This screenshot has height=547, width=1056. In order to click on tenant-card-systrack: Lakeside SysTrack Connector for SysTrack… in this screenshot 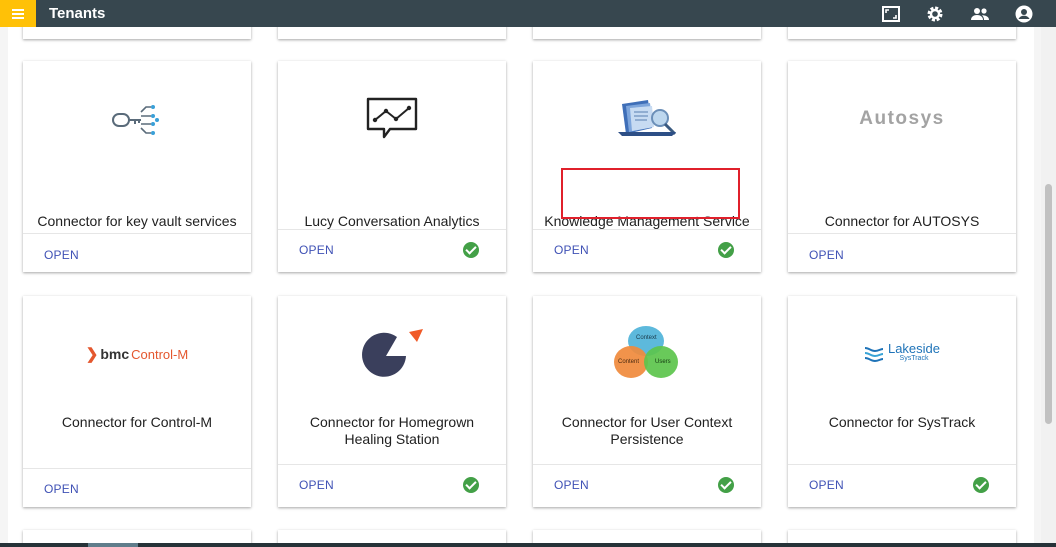, I will do `click(902, 401)`.